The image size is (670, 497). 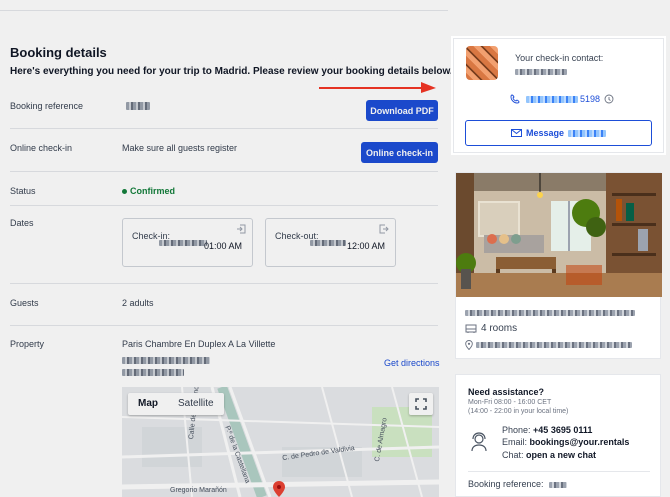 I want to click on checkout-date-redacted, so click(x=328, y=243).